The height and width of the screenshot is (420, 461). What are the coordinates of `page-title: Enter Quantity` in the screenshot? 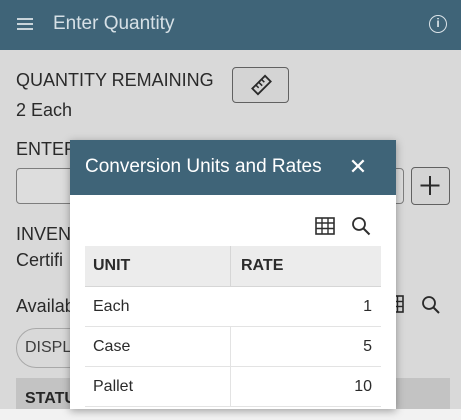 It's located at (114, 23).